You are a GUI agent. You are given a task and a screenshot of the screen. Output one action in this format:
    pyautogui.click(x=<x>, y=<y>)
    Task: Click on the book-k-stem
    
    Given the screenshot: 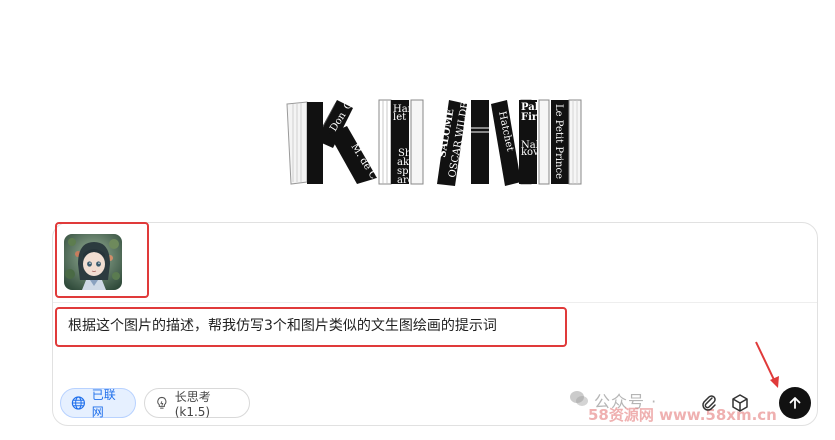 What is the action you would take?
    pyautogui.click(x=315, y=143)
    